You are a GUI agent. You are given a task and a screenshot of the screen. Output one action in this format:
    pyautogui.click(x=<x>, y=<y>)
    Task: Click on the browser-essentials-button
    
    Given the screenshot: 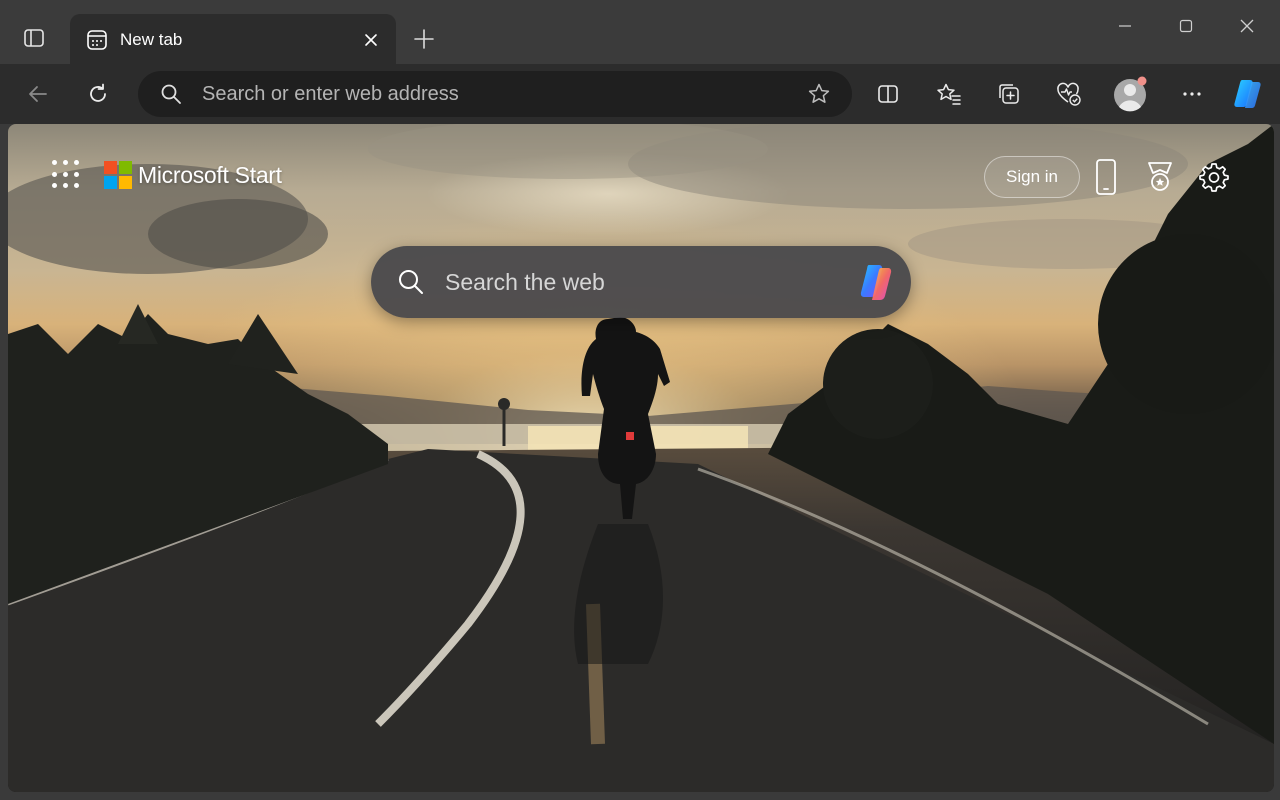 What is the action you would take?
    pyautogui.click(x=1069, y=94)
    